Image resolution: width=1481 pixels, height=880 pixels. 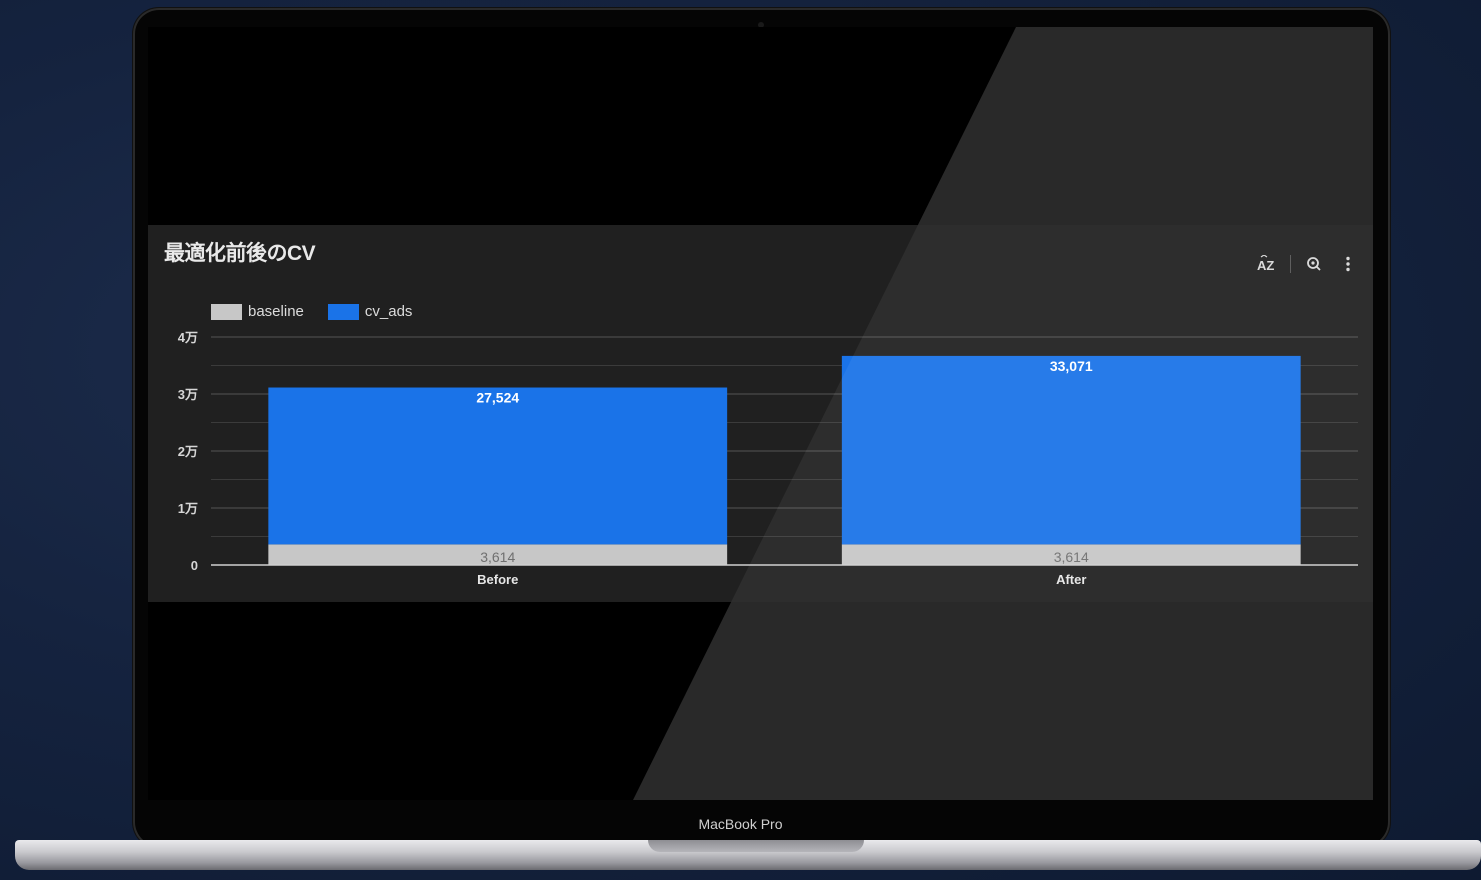 I want to click on data-label: 33,071, so click(x=1071, y=366).